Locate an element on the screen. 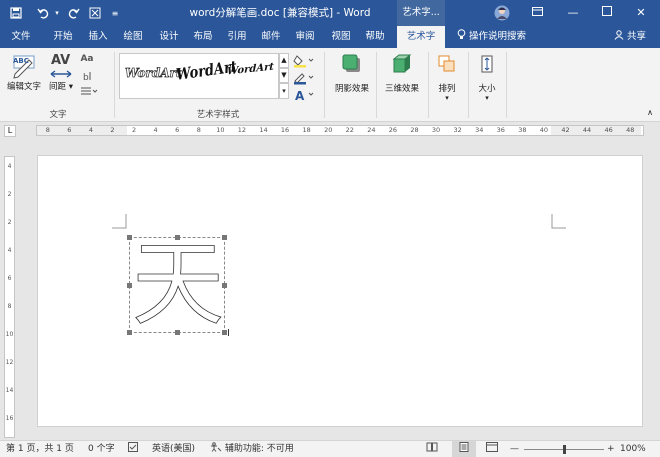  edit-text-button: ABC 编辑文字 is located at coordinates (24, 72).